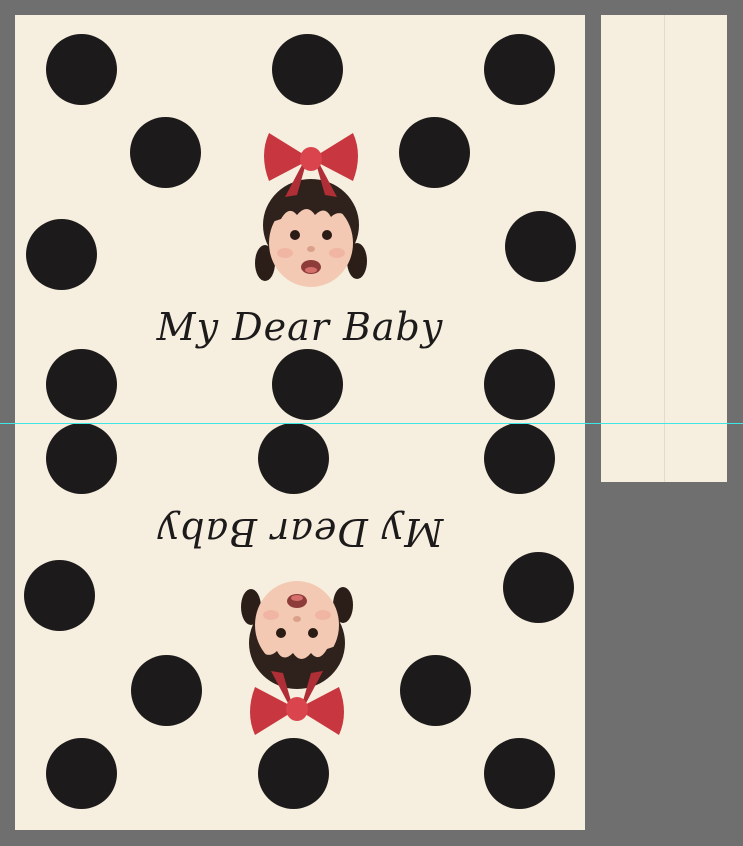  What do you see at coordinates (300, 532) in the screenshot?
I see `caption-bottom-inverted: My Dear Baby` at bounding box center [300, 532].